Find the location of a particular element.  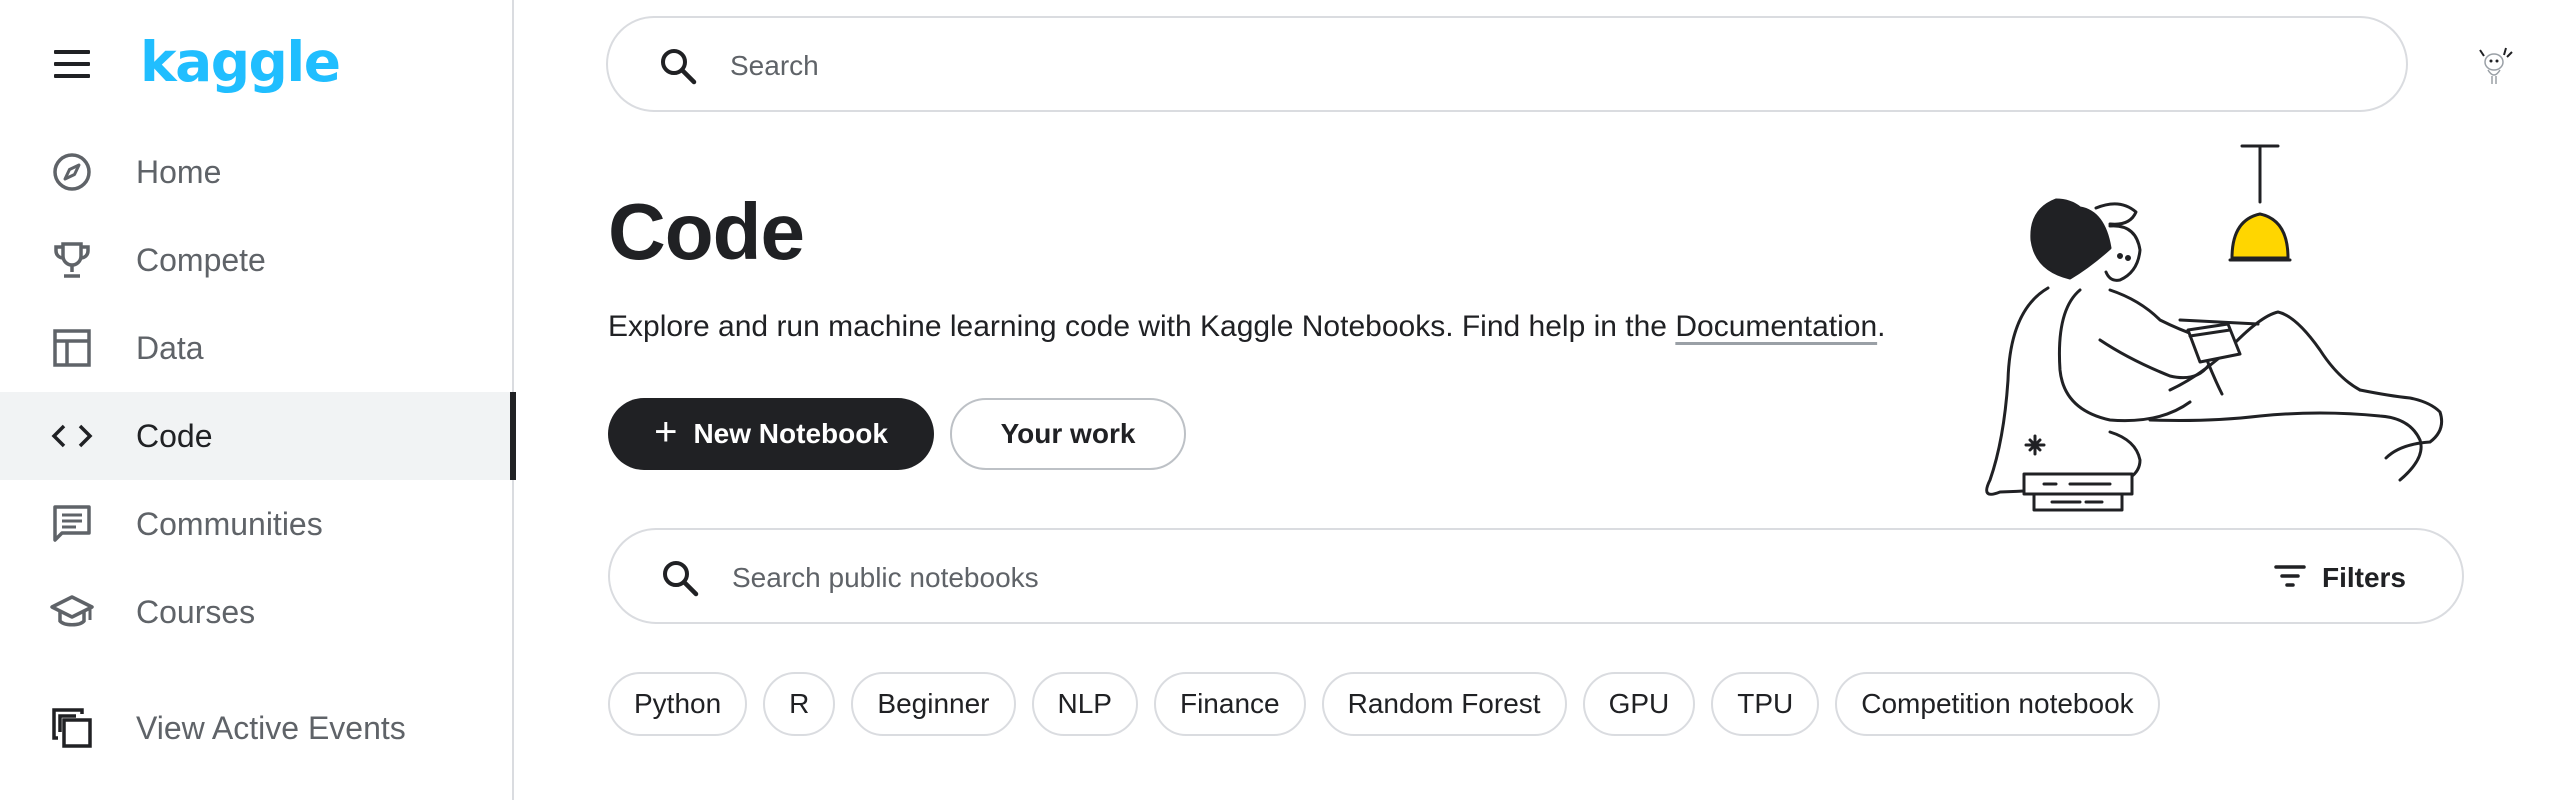

page-title: Code is located at coordinates (706, 231).